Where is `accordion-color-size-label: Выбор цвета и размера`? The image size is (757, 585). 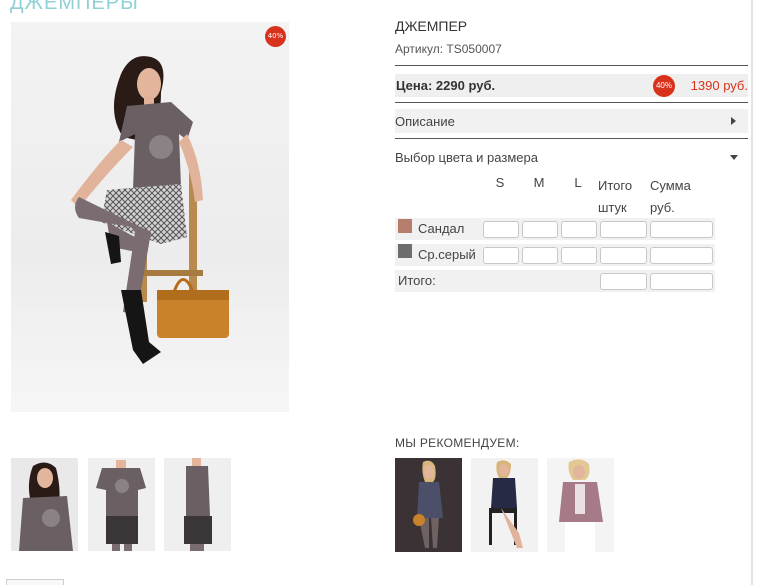 accordion-color-size-label: Выбор цвета и размера is located at coordinates (466, 157).